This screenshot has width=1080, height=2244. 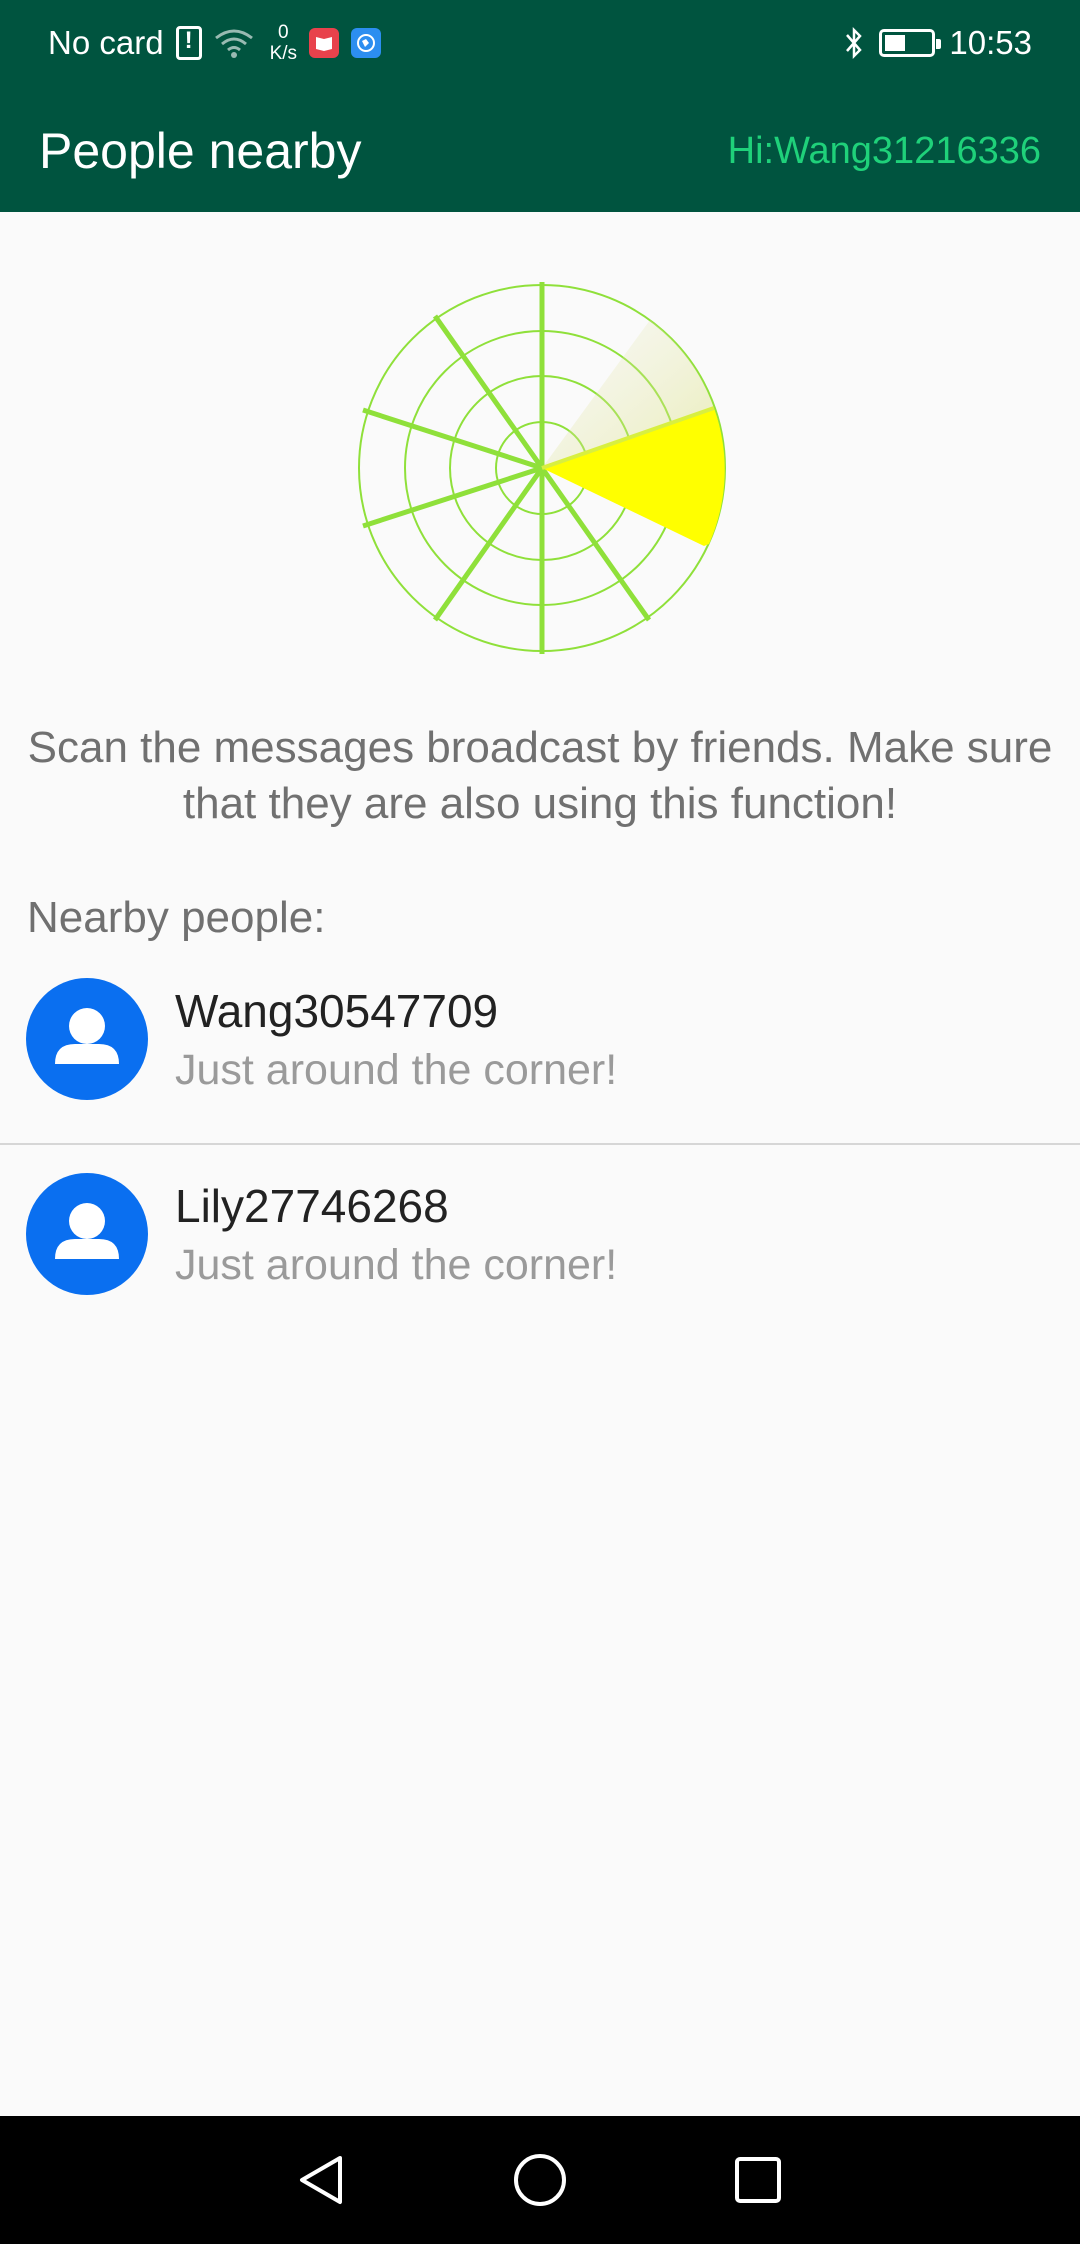 I want to click on wifi-icon, so click(x=233, y=43).